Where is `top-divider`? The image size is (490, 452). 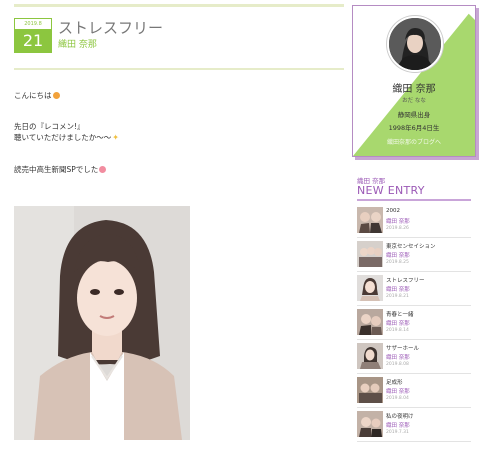 top-divider is located at coordinates (179, 5).